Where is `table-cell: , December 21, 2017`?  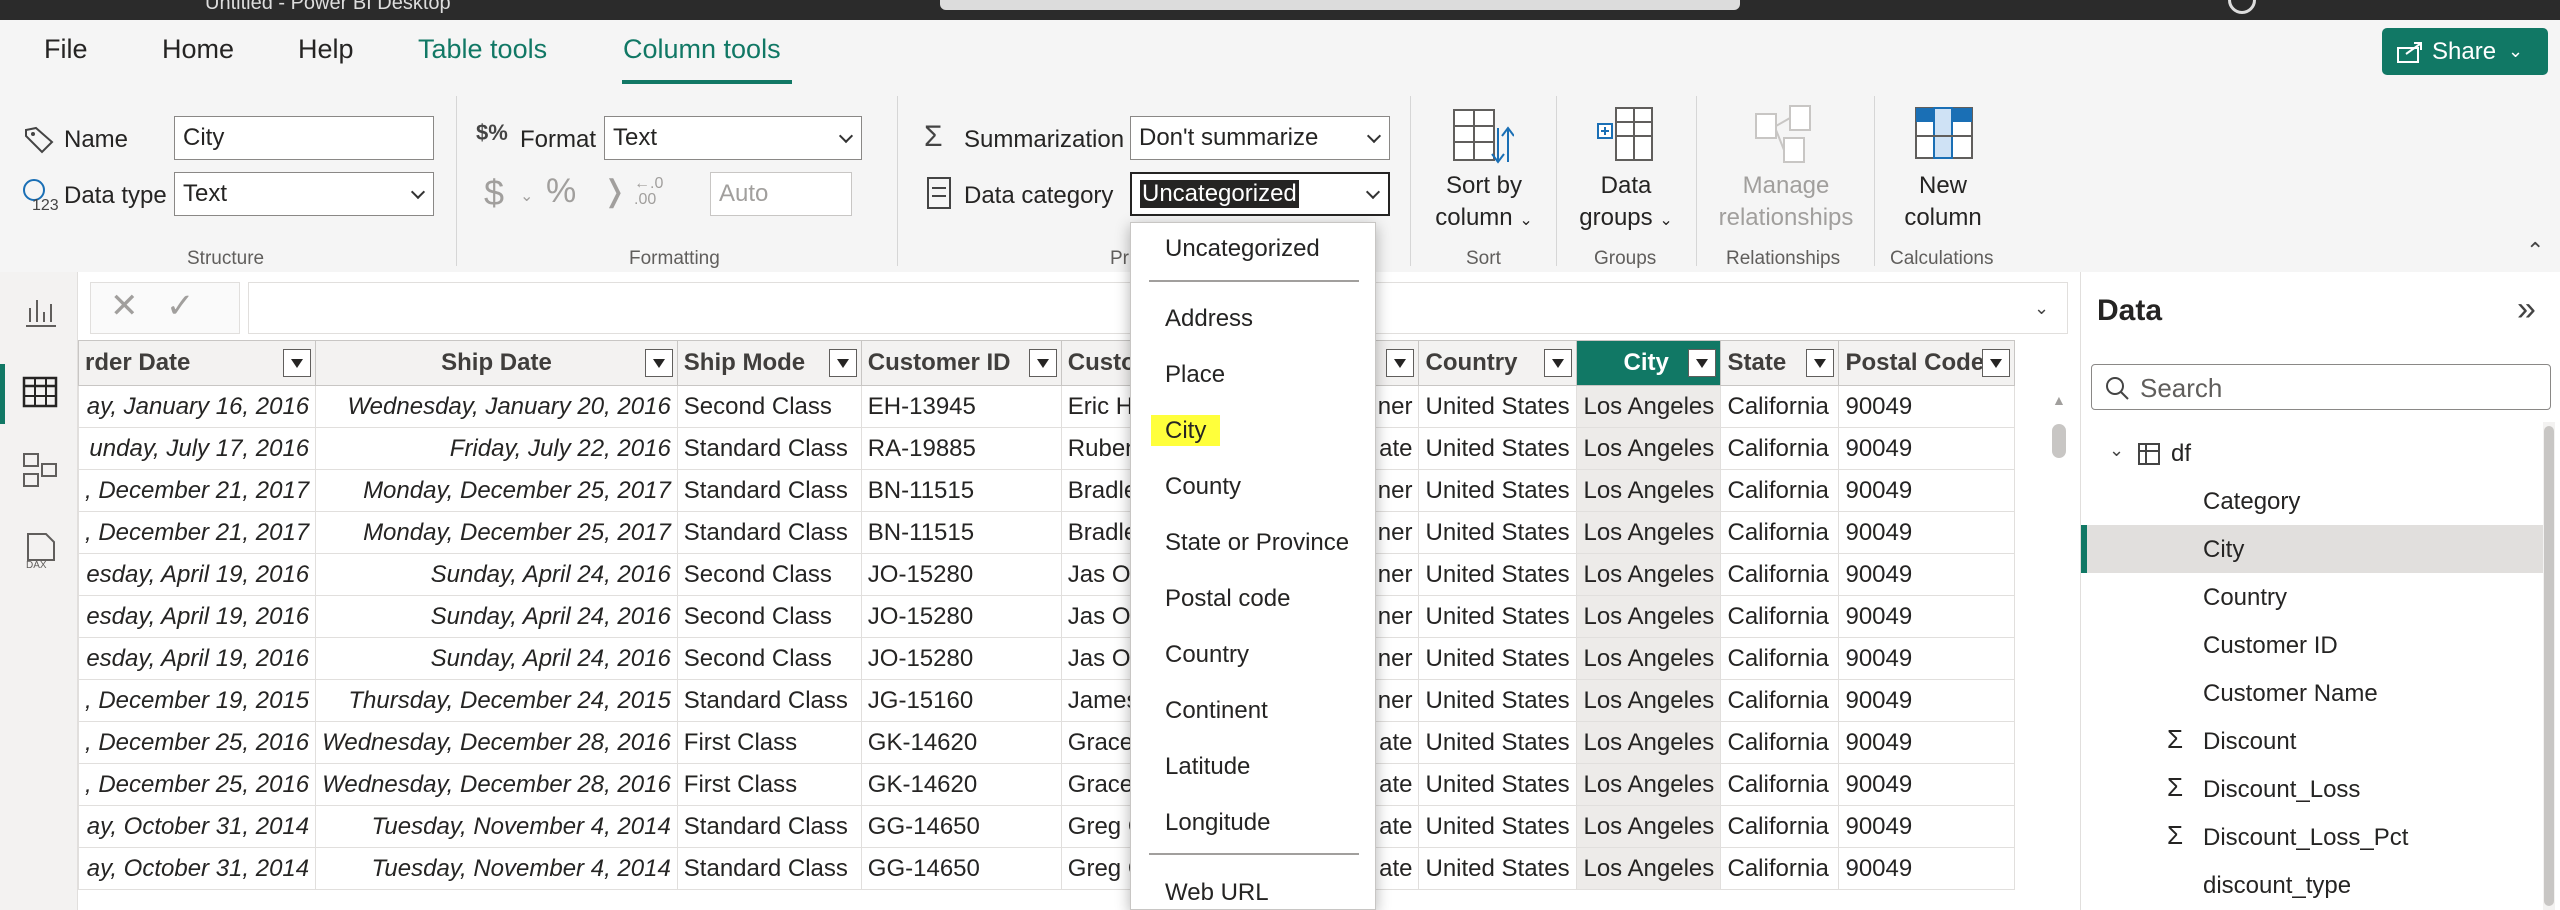
table-cell: , December 21, 2017 is located at coordinates (197, 532).